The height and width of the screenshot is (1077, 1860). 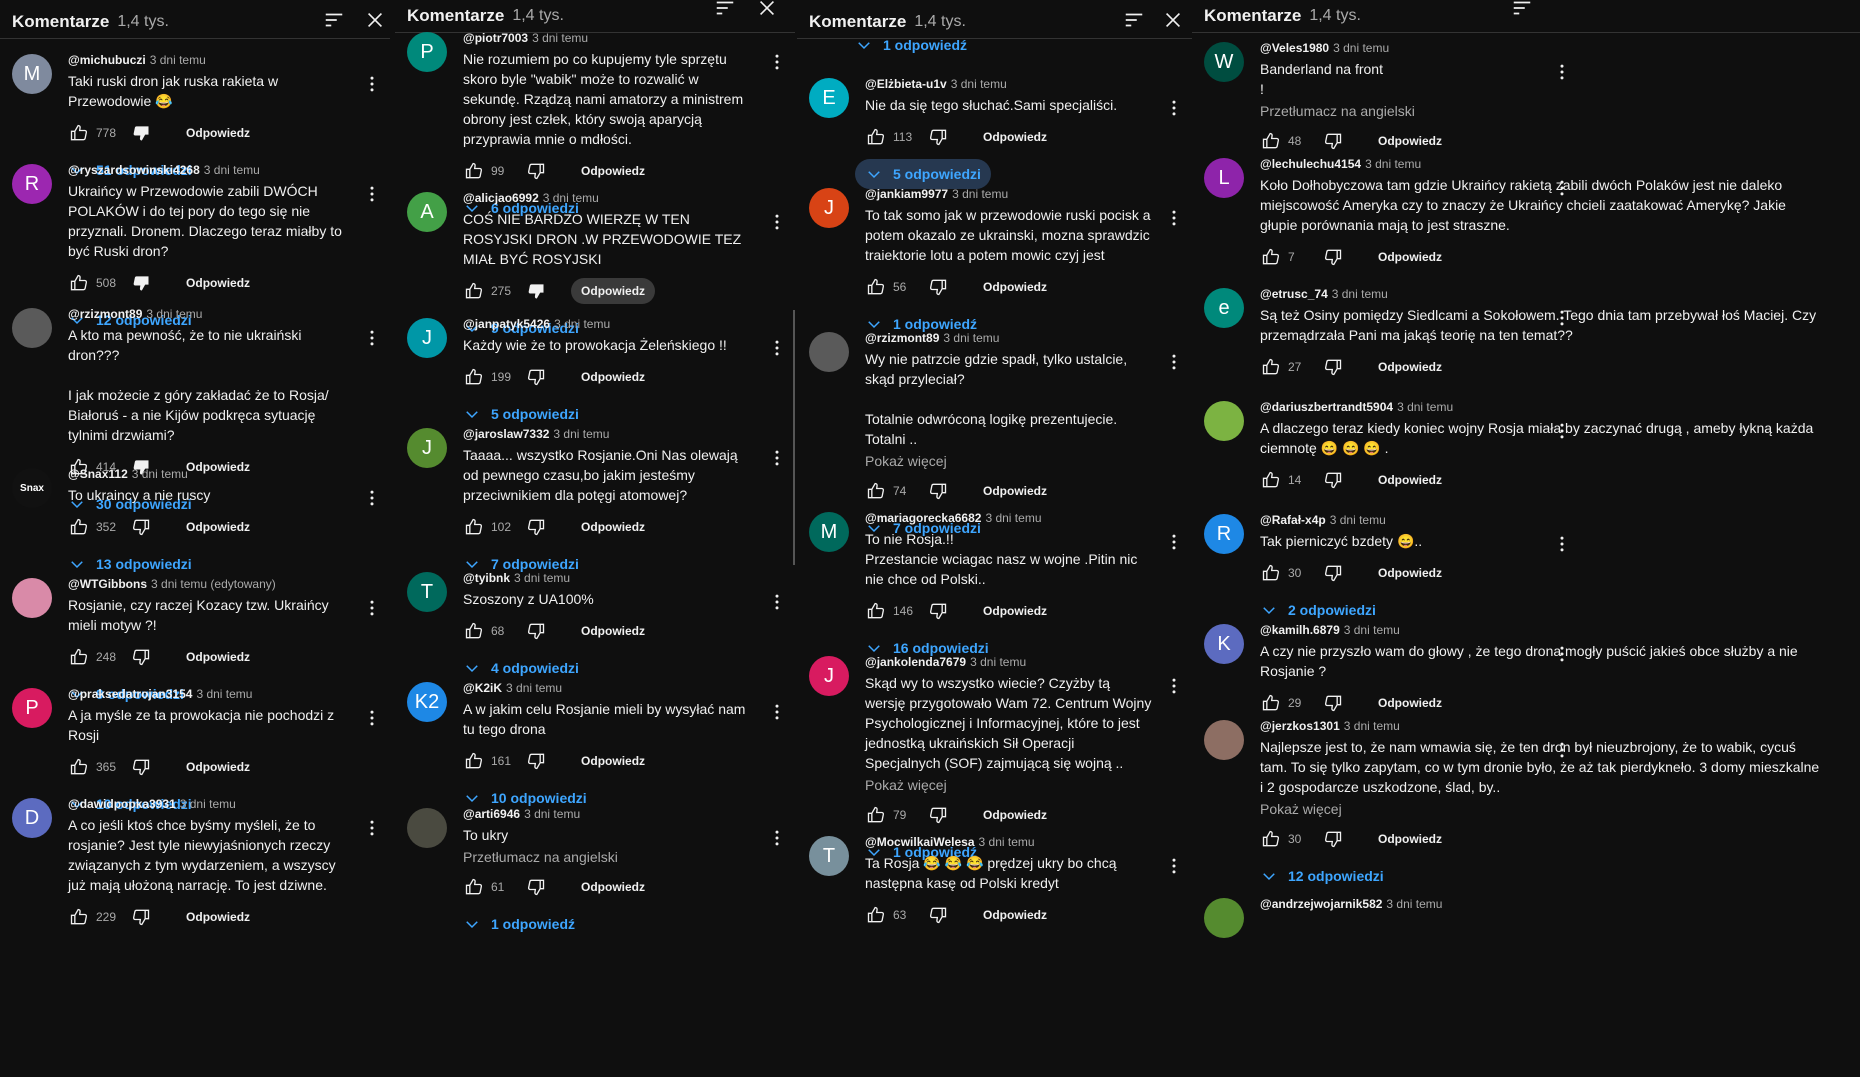 What do you see at coordinates (427, 592) in the screenshot?
I see `avatar: T` at bounding box center [427, 592].